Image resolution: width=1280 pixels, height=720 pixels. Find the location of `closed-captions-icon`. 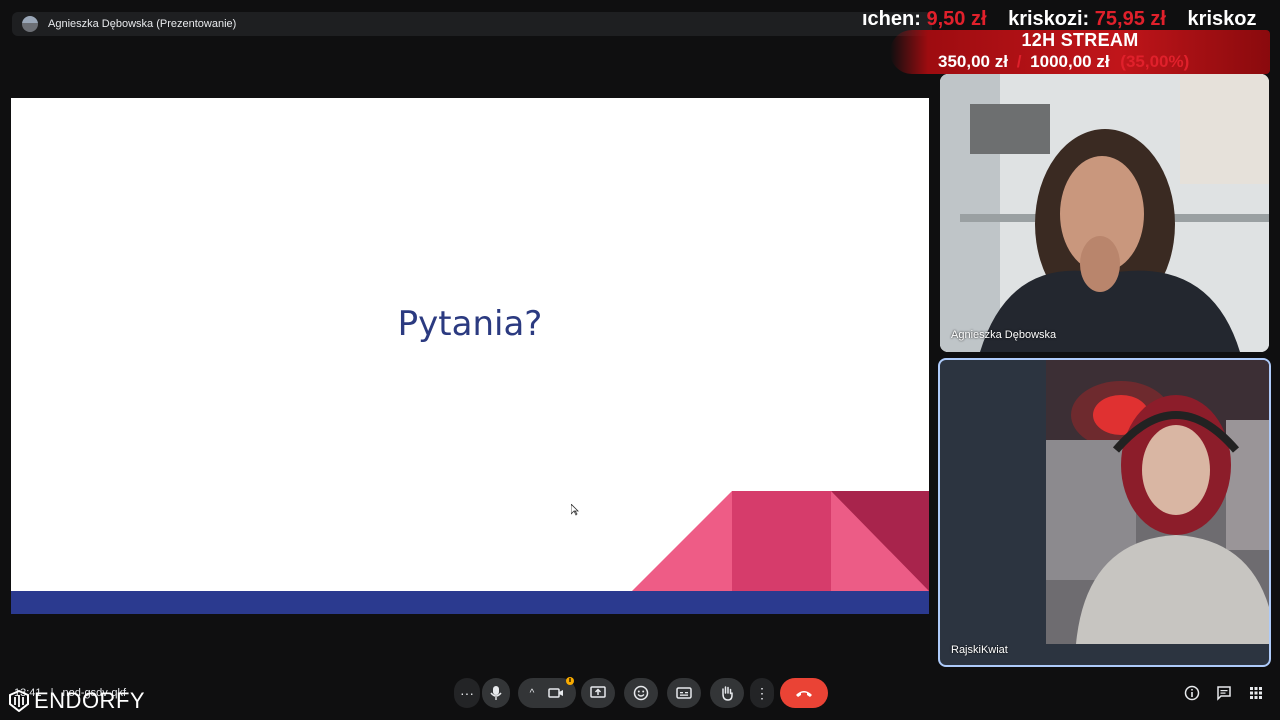

closed-captions-icon is located at coordinates (684, 693).